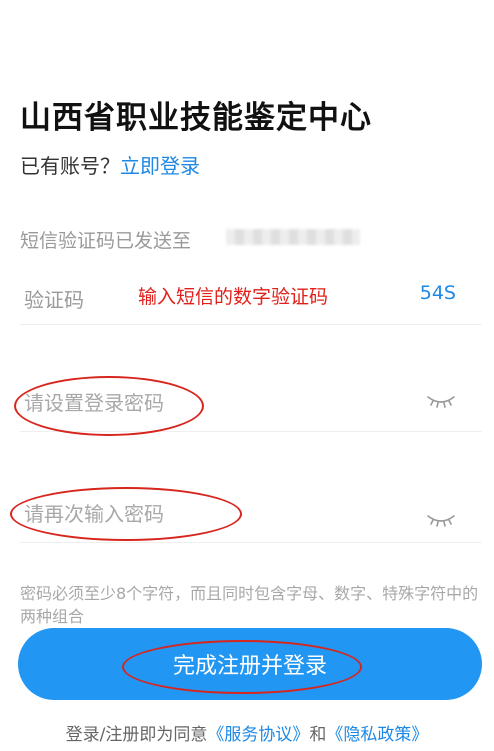  Describe the element at coordinates (318, 735) in the screenshot. I see `agreement-connector: 和` at that location.